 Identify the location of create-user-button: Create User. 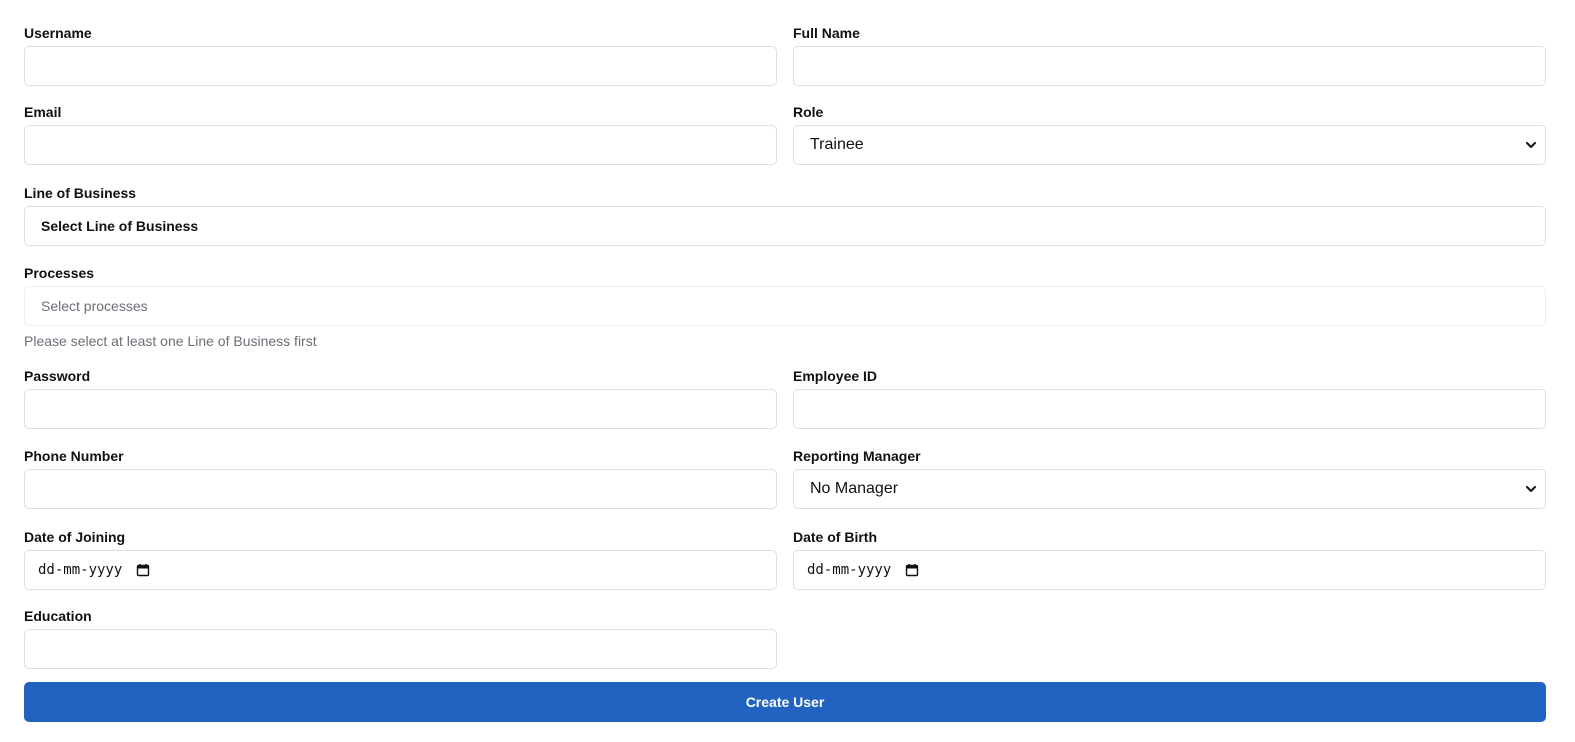
(785, 702).